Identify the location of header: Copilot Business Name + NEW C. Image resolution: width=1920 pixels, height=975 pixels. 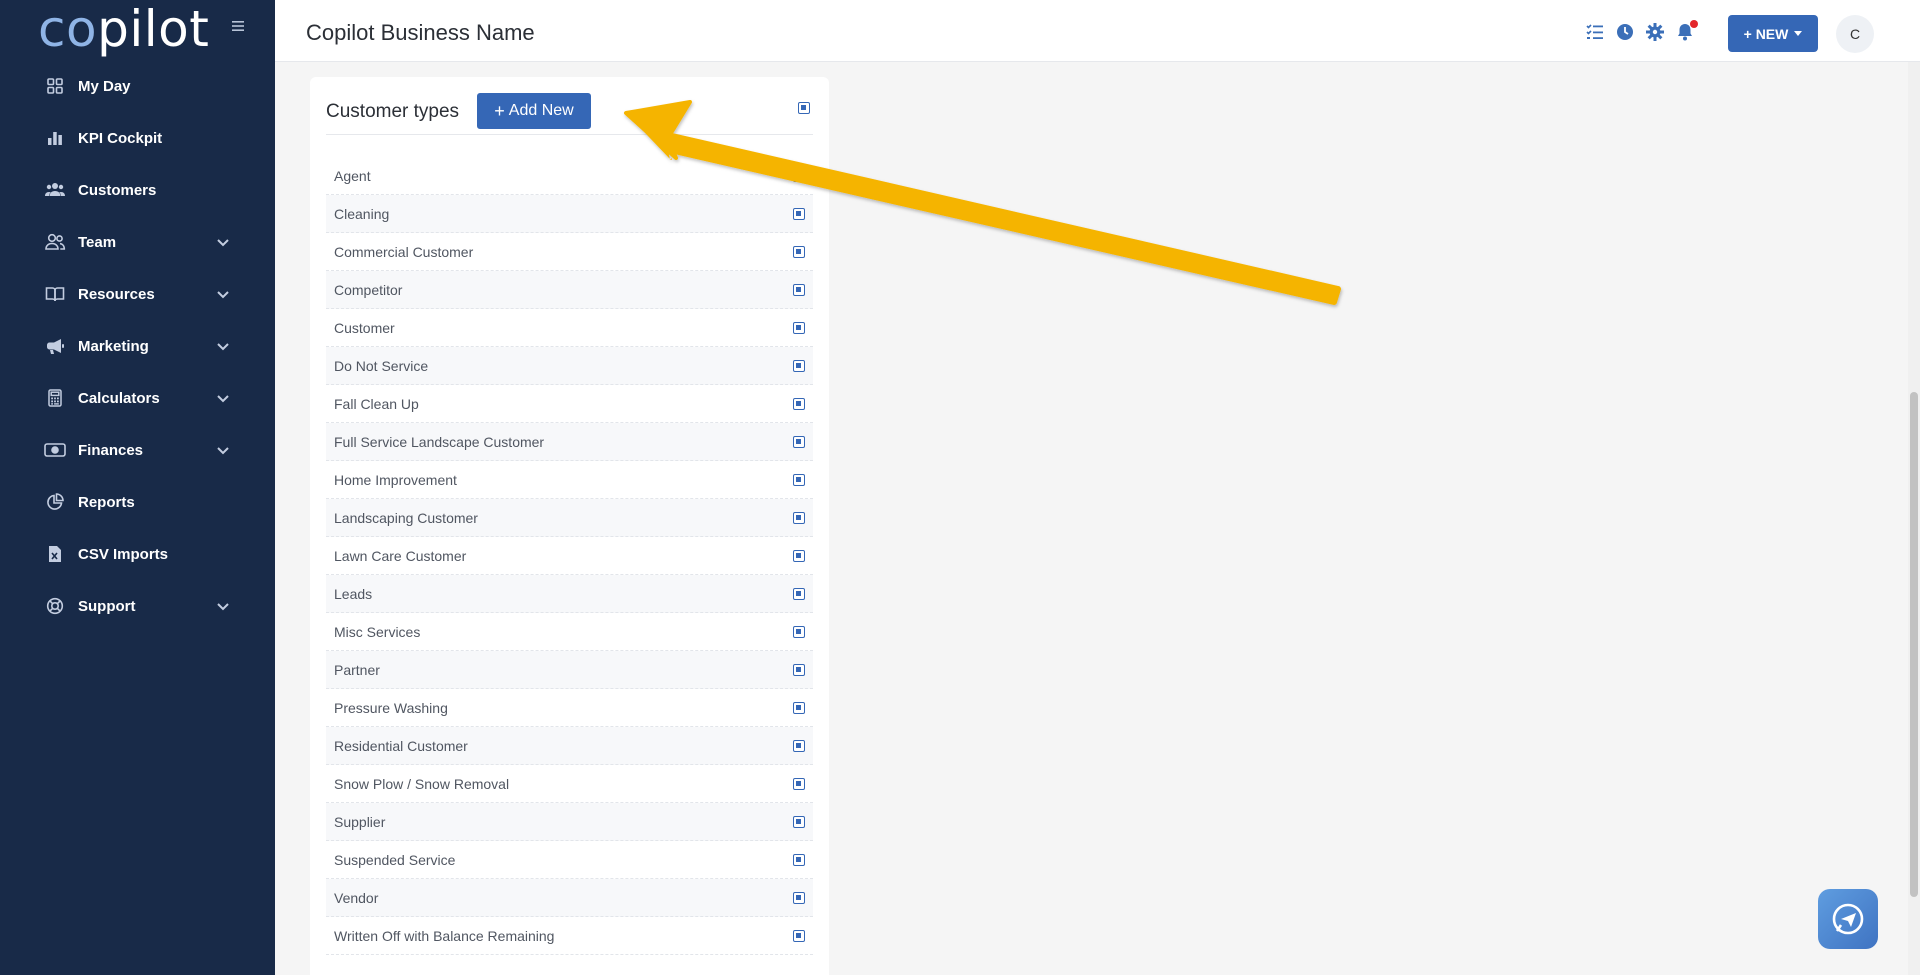
(1097, 31).